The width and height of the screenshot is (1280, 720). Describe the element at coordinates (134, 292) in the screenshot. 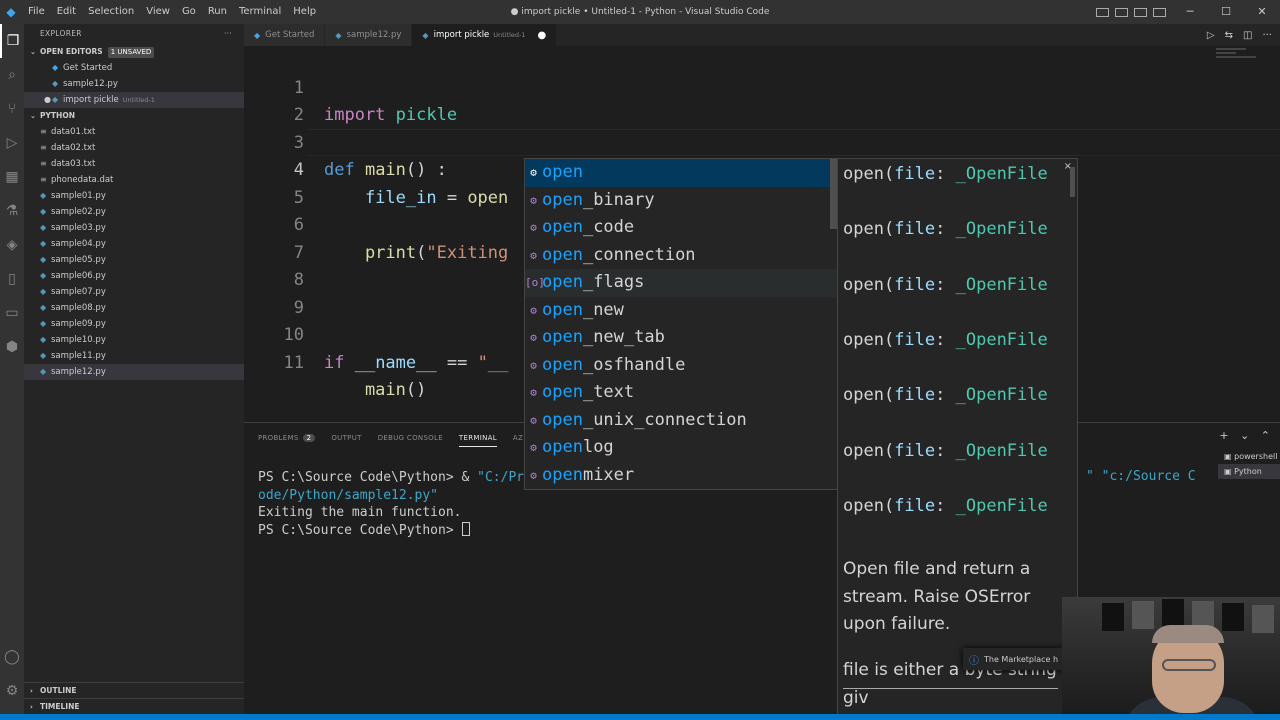

I see `file-item: ◆ sample07.py` at that location.